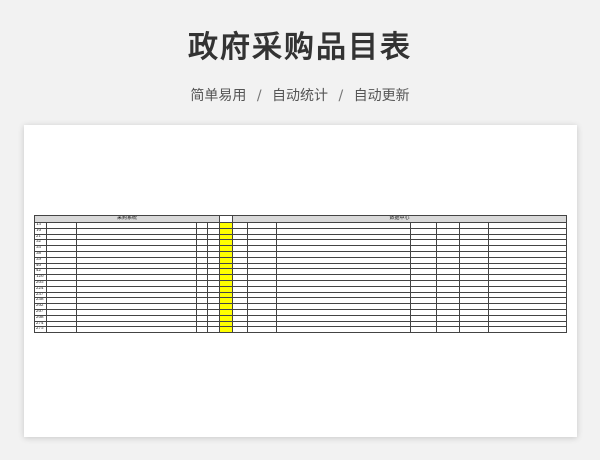  Describe the element at coordinates (399, 219) in the screenshot. I see `header-data-center: 数据中心` at that location.